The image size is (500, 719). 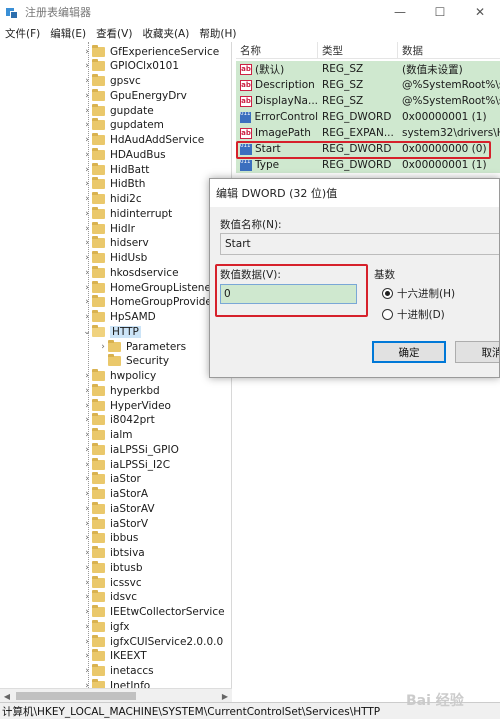 I want to click on tree-item: iaLPSSi_I2C, so click(x=131, y=464).